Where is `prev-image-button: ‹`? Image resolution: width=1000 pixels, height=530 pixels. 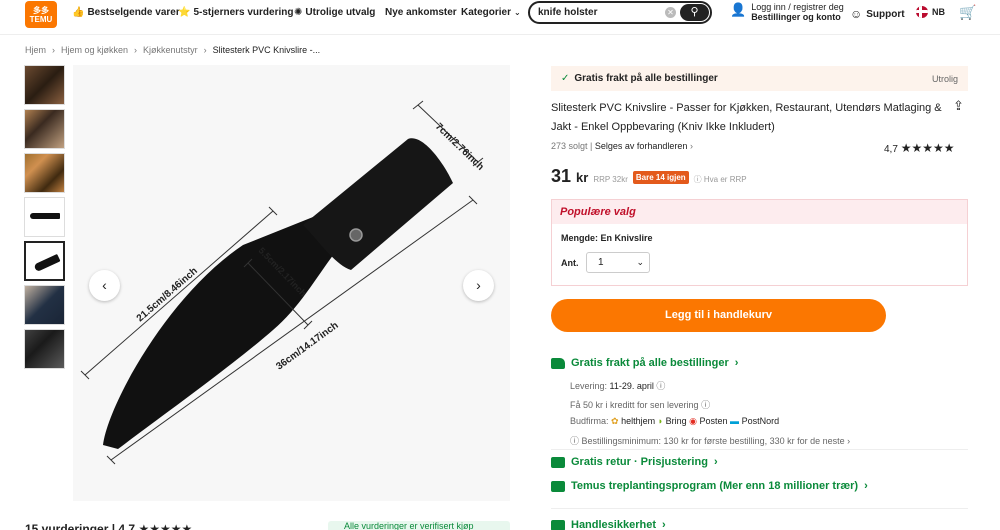 prev-image-button: ‹ is located at coordinates (104, 285).